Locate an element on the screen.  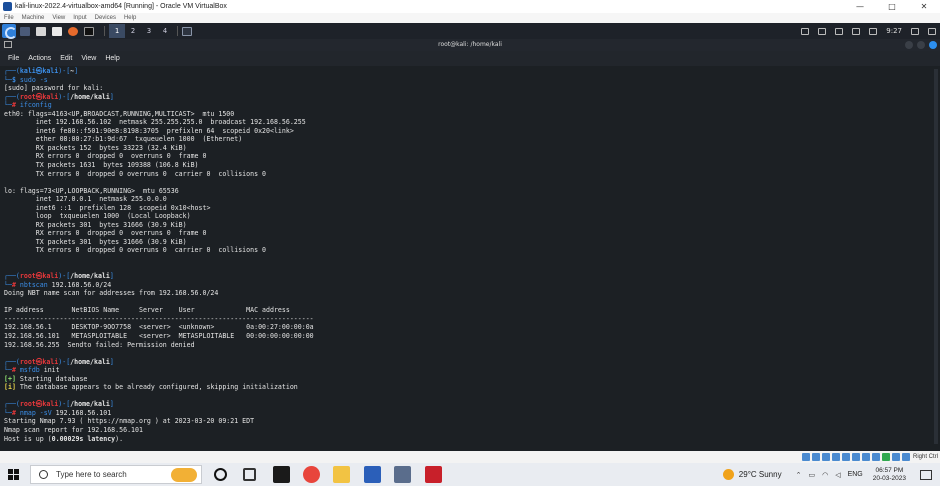
file-explorer-icon is located at coordinates (341, 474).